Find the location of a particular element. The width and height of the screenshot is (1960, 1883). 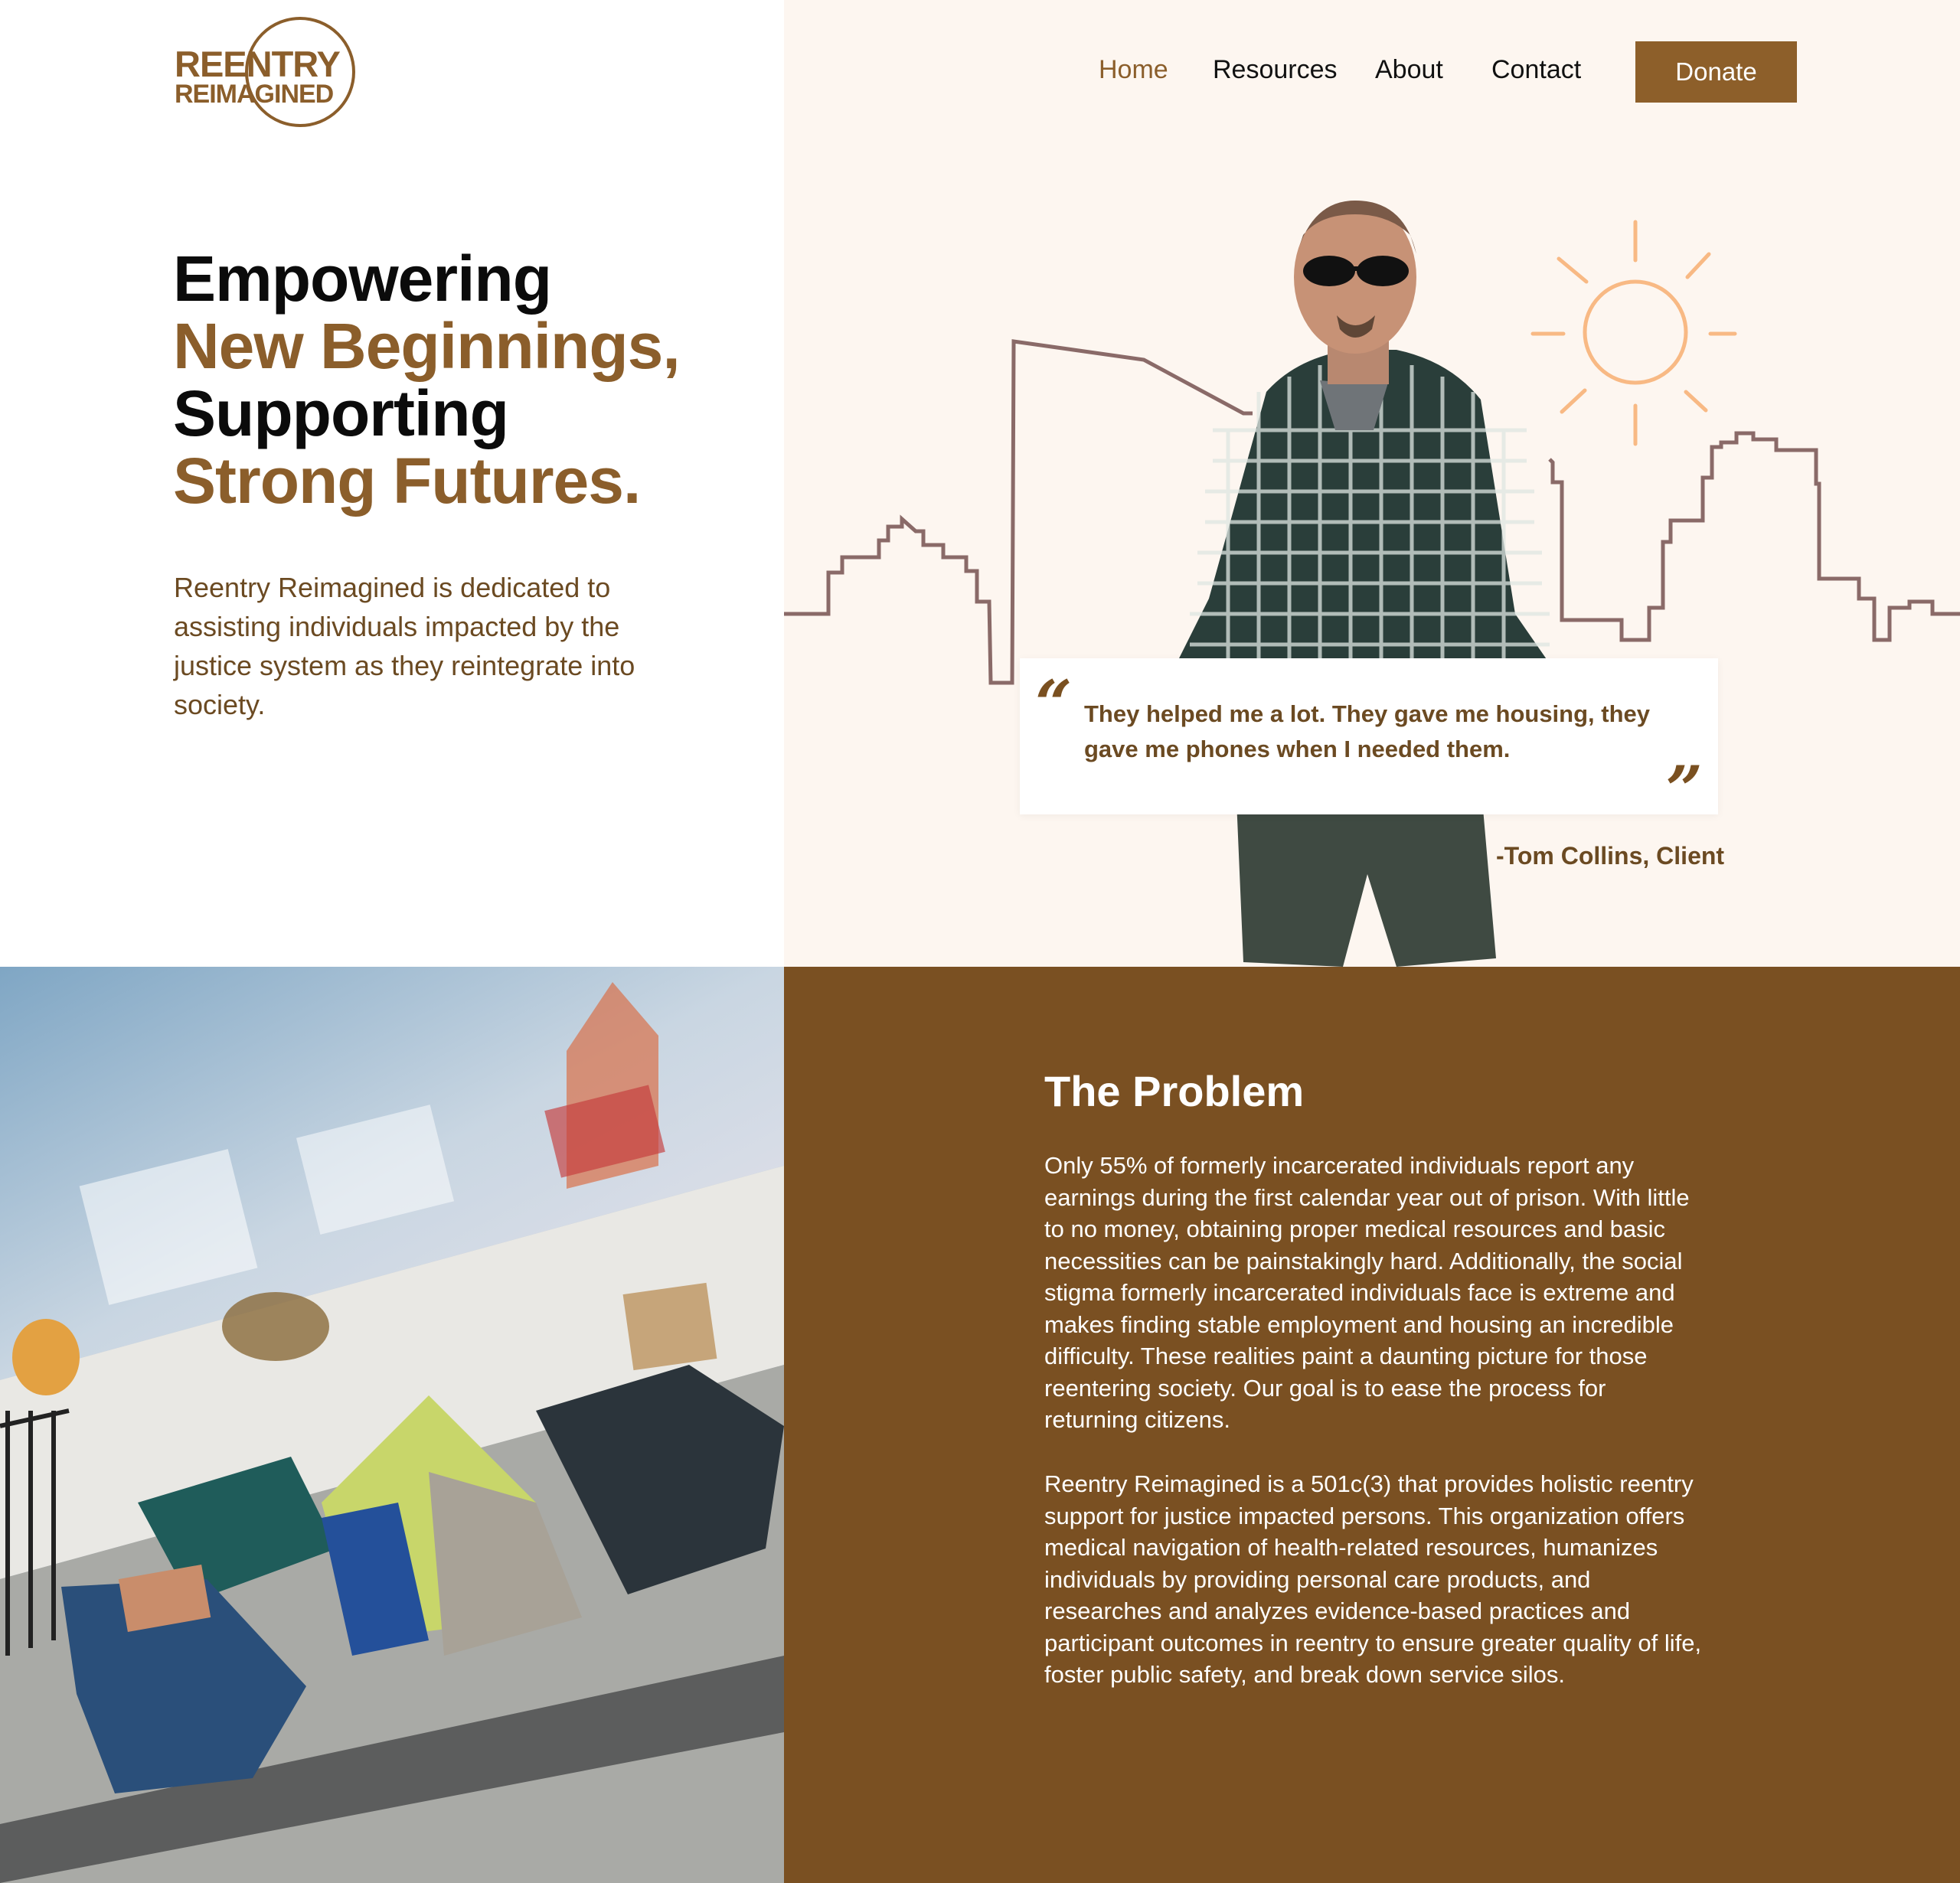

problem-title: The Problem is located at coordinates (1174, 1091).